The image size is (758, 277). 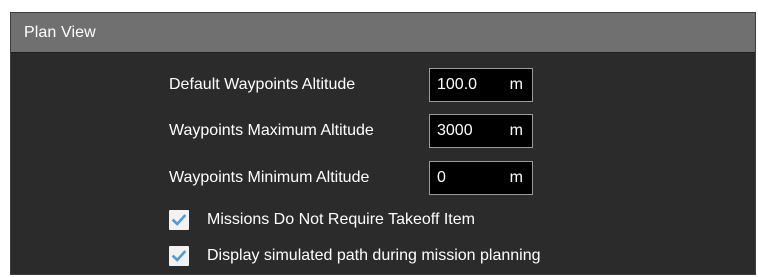 I want to click on waypoints-minimum-altitude-unit: m, so click(x=516, y=177).